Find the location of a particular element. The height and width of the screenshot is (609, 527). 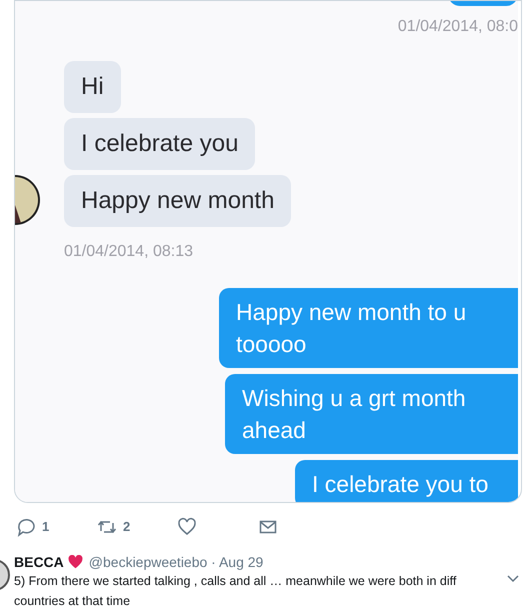

handle-and-date: @beckiepweetiebo · Aug 29 is located at coordinates (176, 562).